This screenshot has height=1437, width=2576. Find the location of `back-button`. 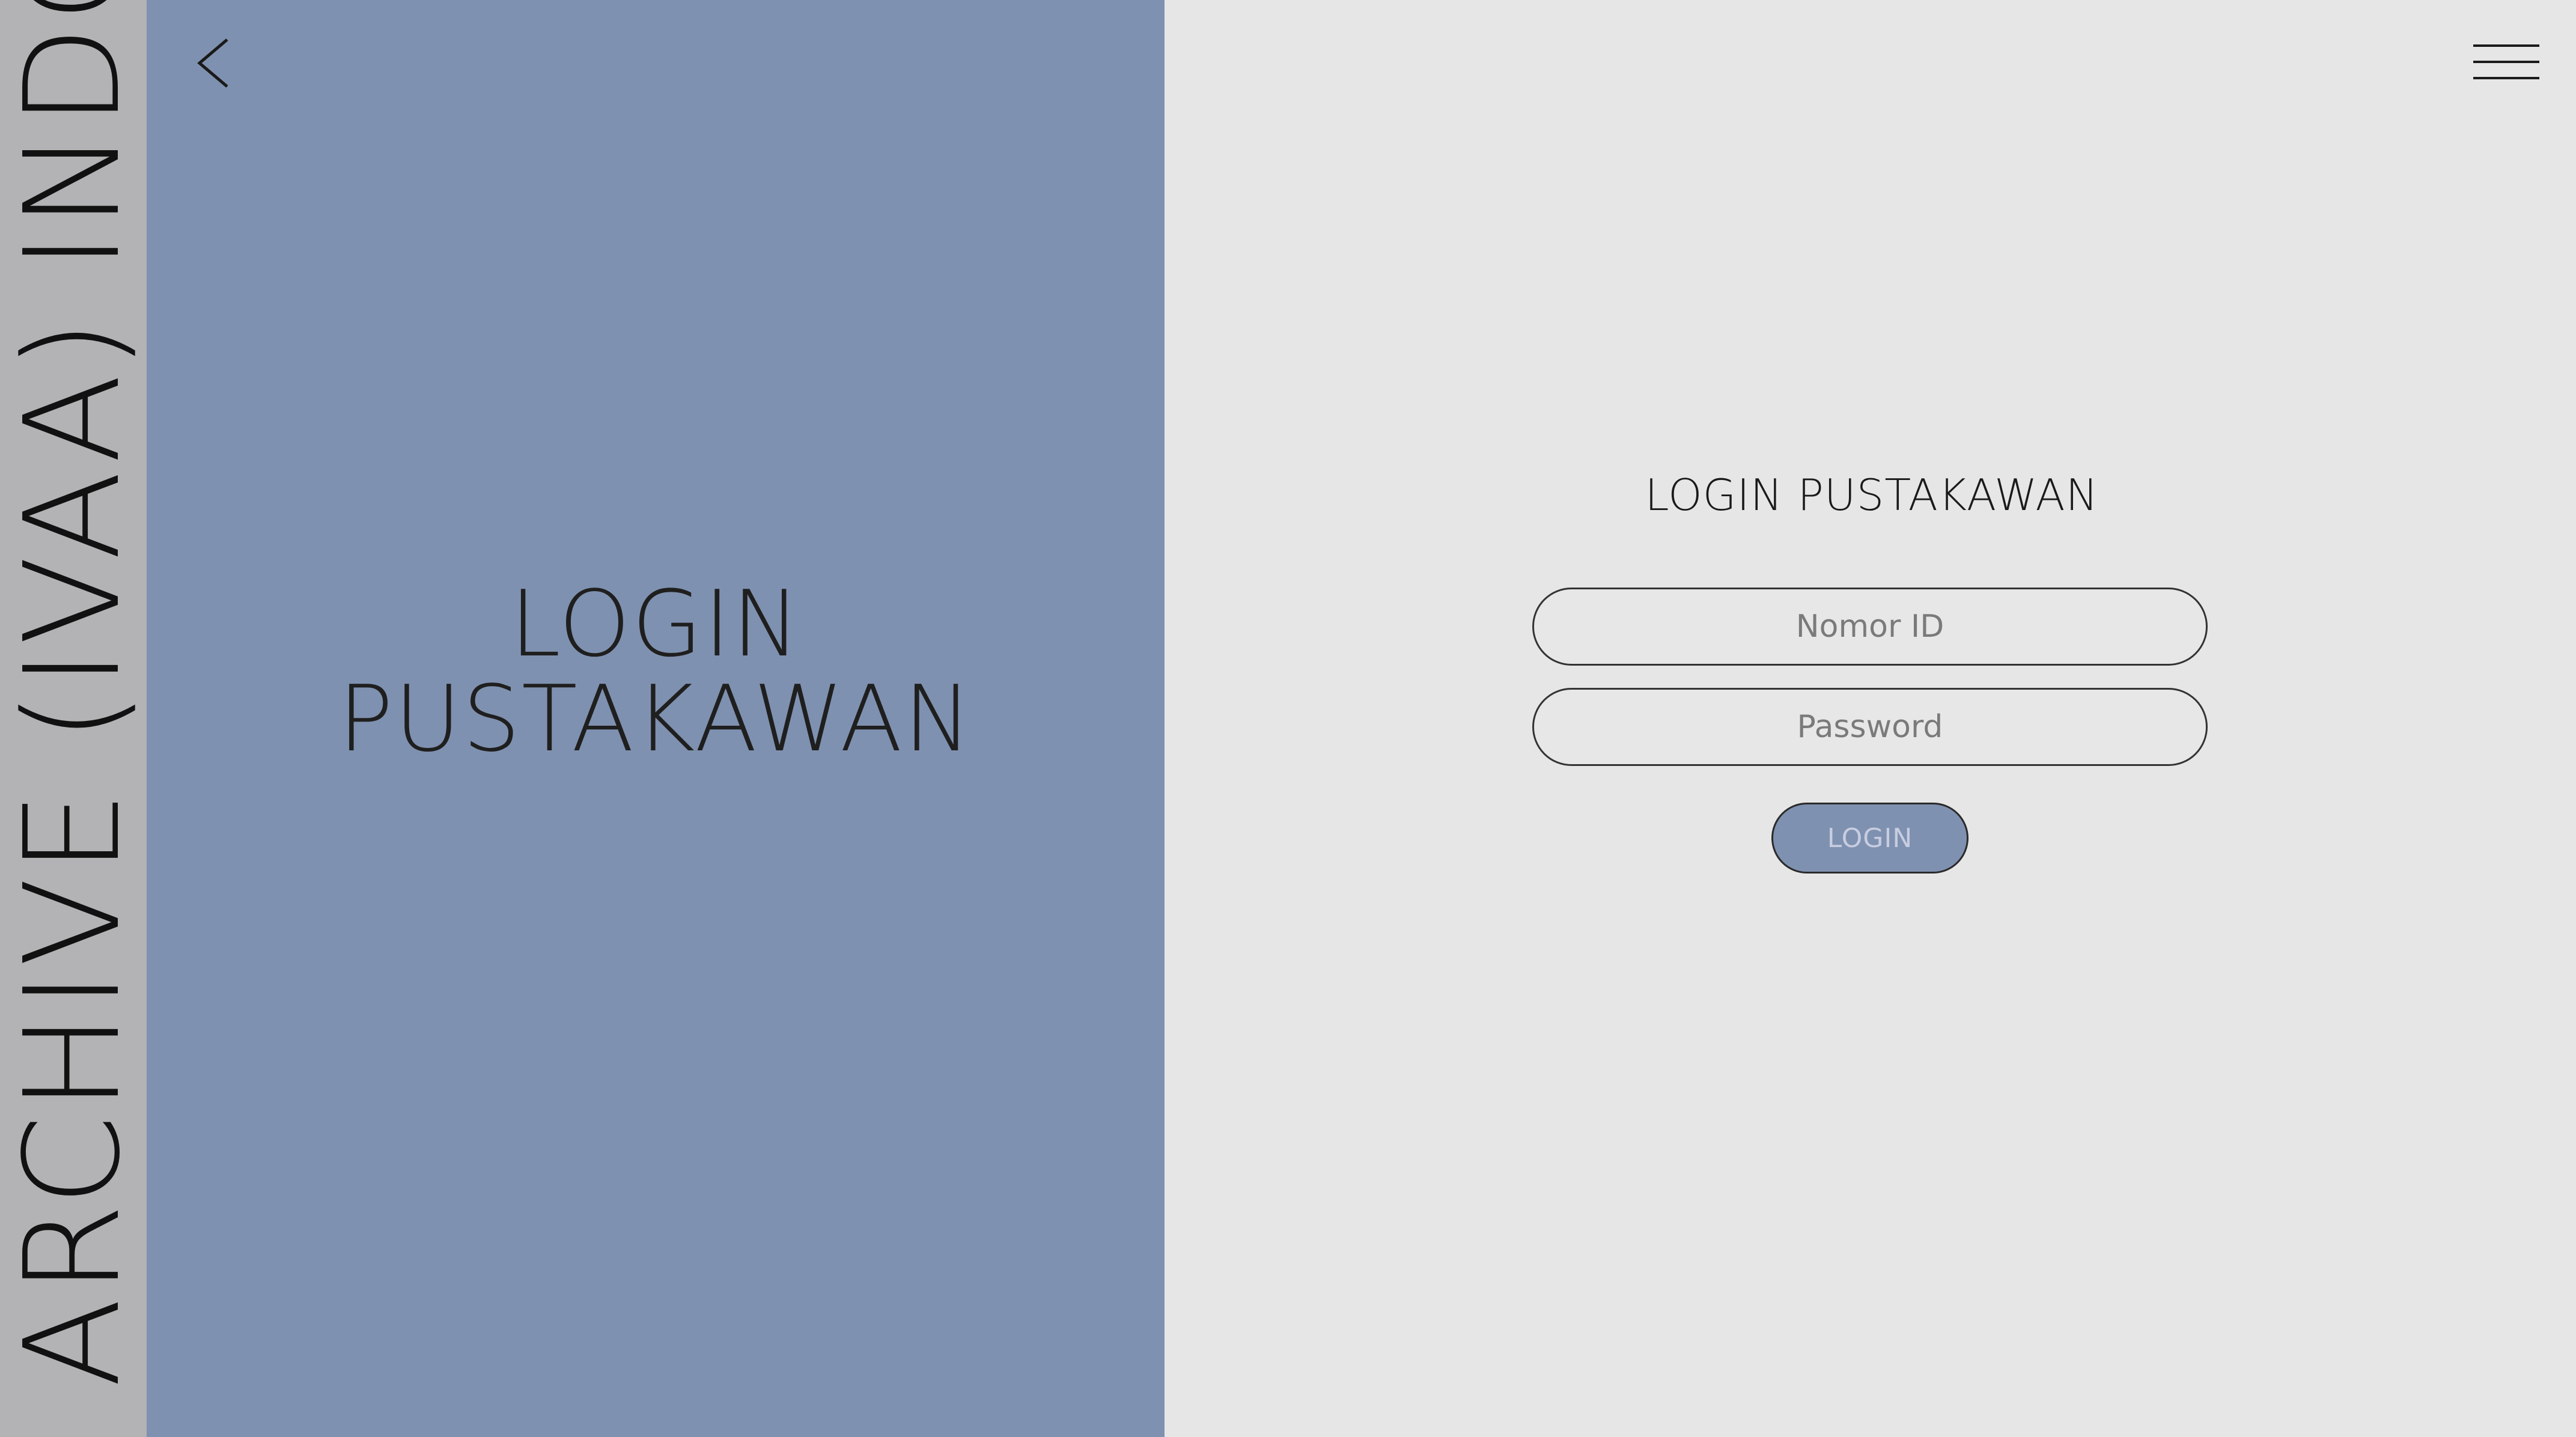

back-button is located at coordinates (213, 63).